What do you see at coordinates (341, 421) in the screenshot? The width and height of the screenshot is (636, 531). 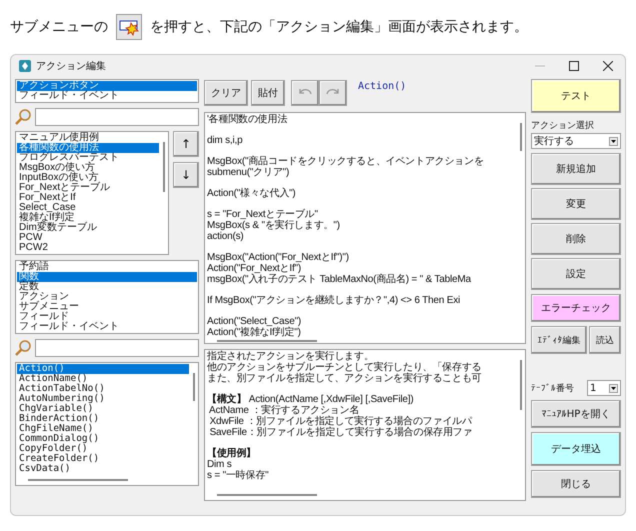 I see `help-line: XdwFile ：別ファイルを指定して実行する場合のファイルパ` at bounding box center [341, 421].